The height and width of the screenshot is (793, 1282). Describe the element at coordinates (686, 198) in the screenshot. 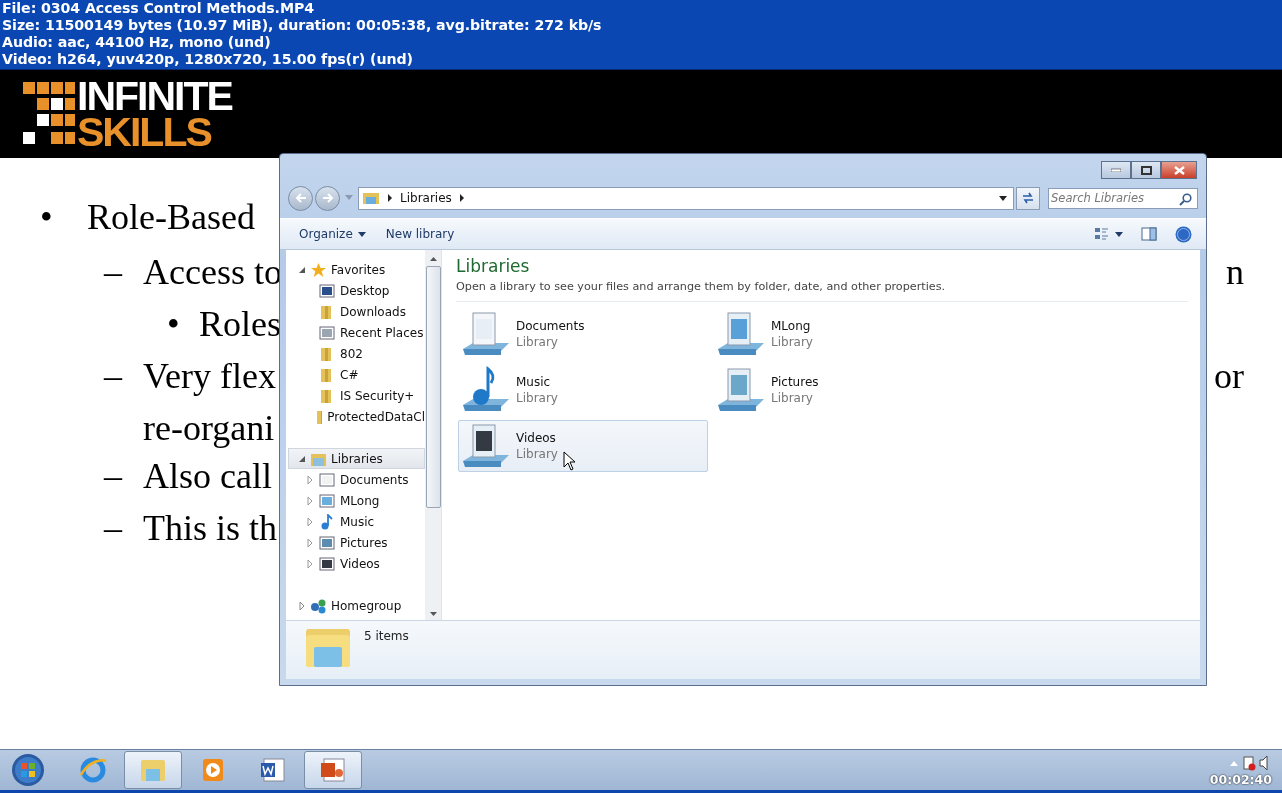

I see `address-bar: Libraries` at that location.